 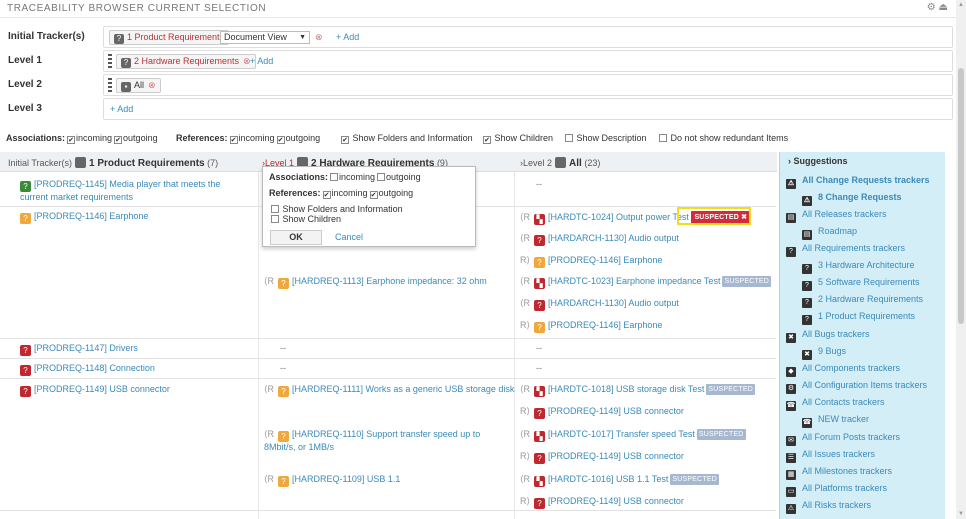 What do you see at coordinates (118, 140) in the screenshot?
I see `assoc-outgoing-checkbox: ✔` at bounding box center [118, 140].